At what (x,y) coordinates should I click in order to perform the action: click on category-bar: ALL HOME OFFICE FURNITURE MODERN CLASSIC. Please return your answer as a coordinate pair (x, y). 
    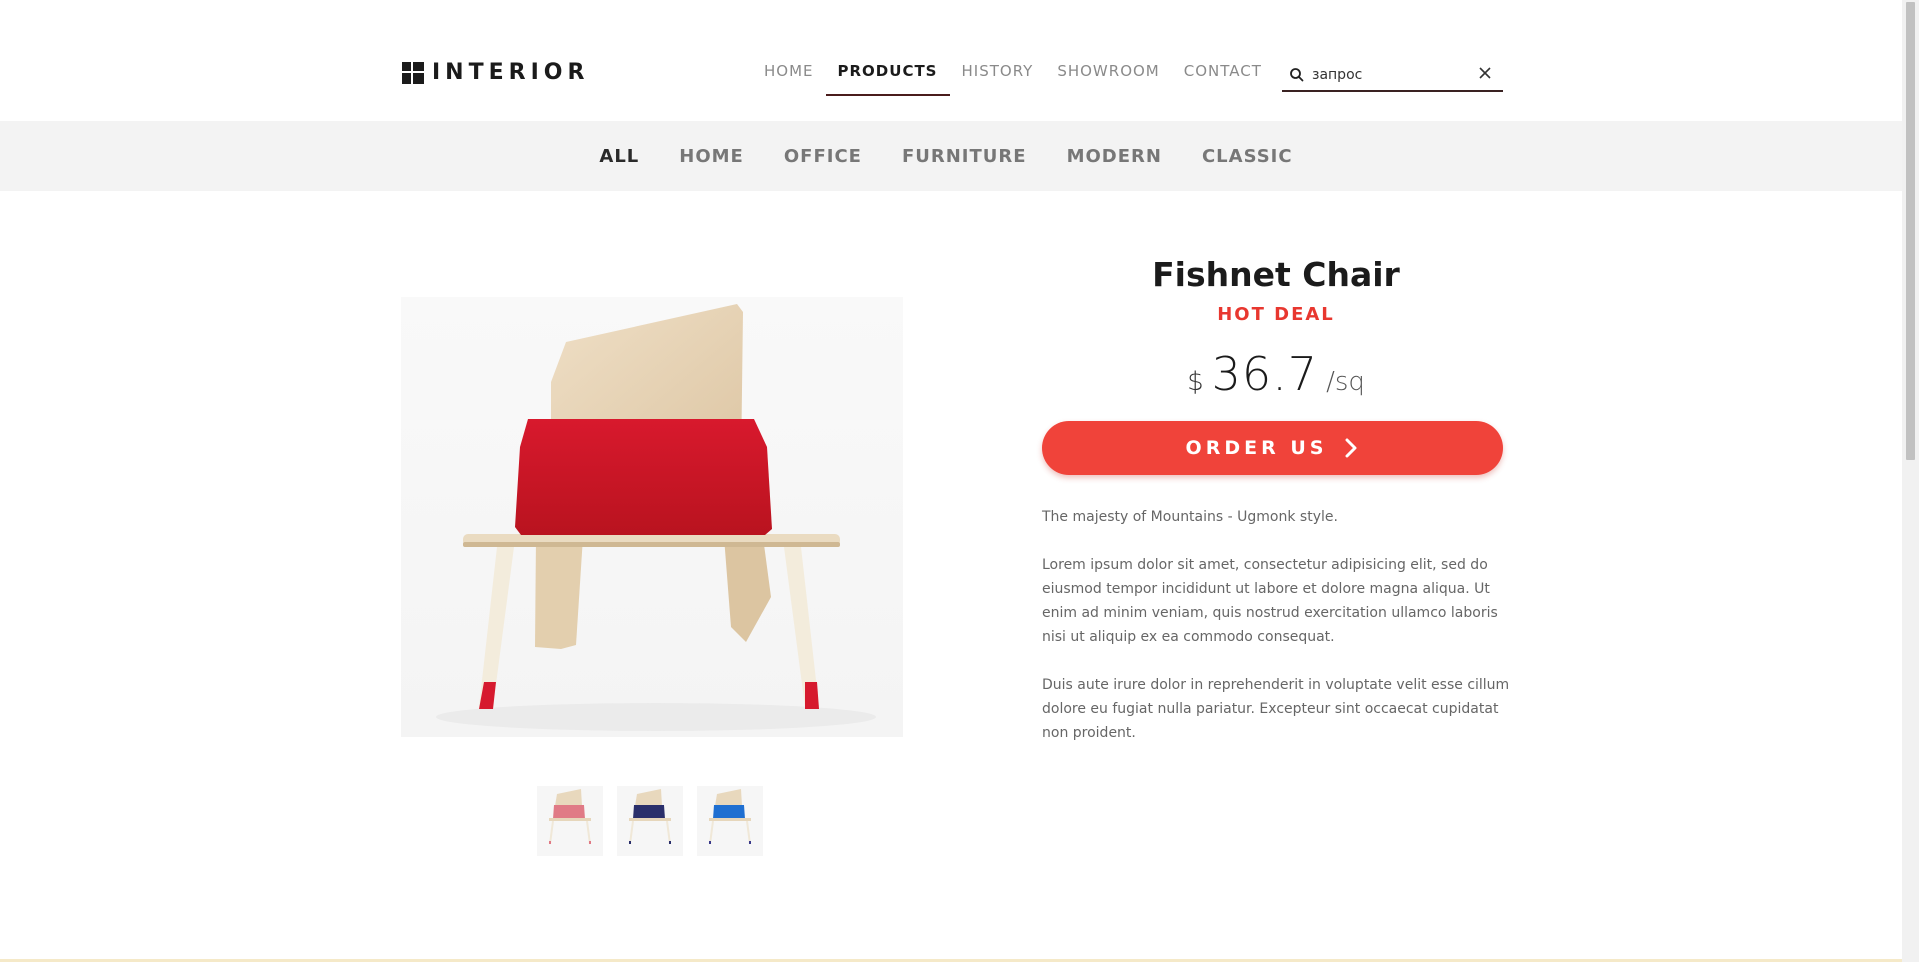
    Looking at the image, I should click on (951, 156).